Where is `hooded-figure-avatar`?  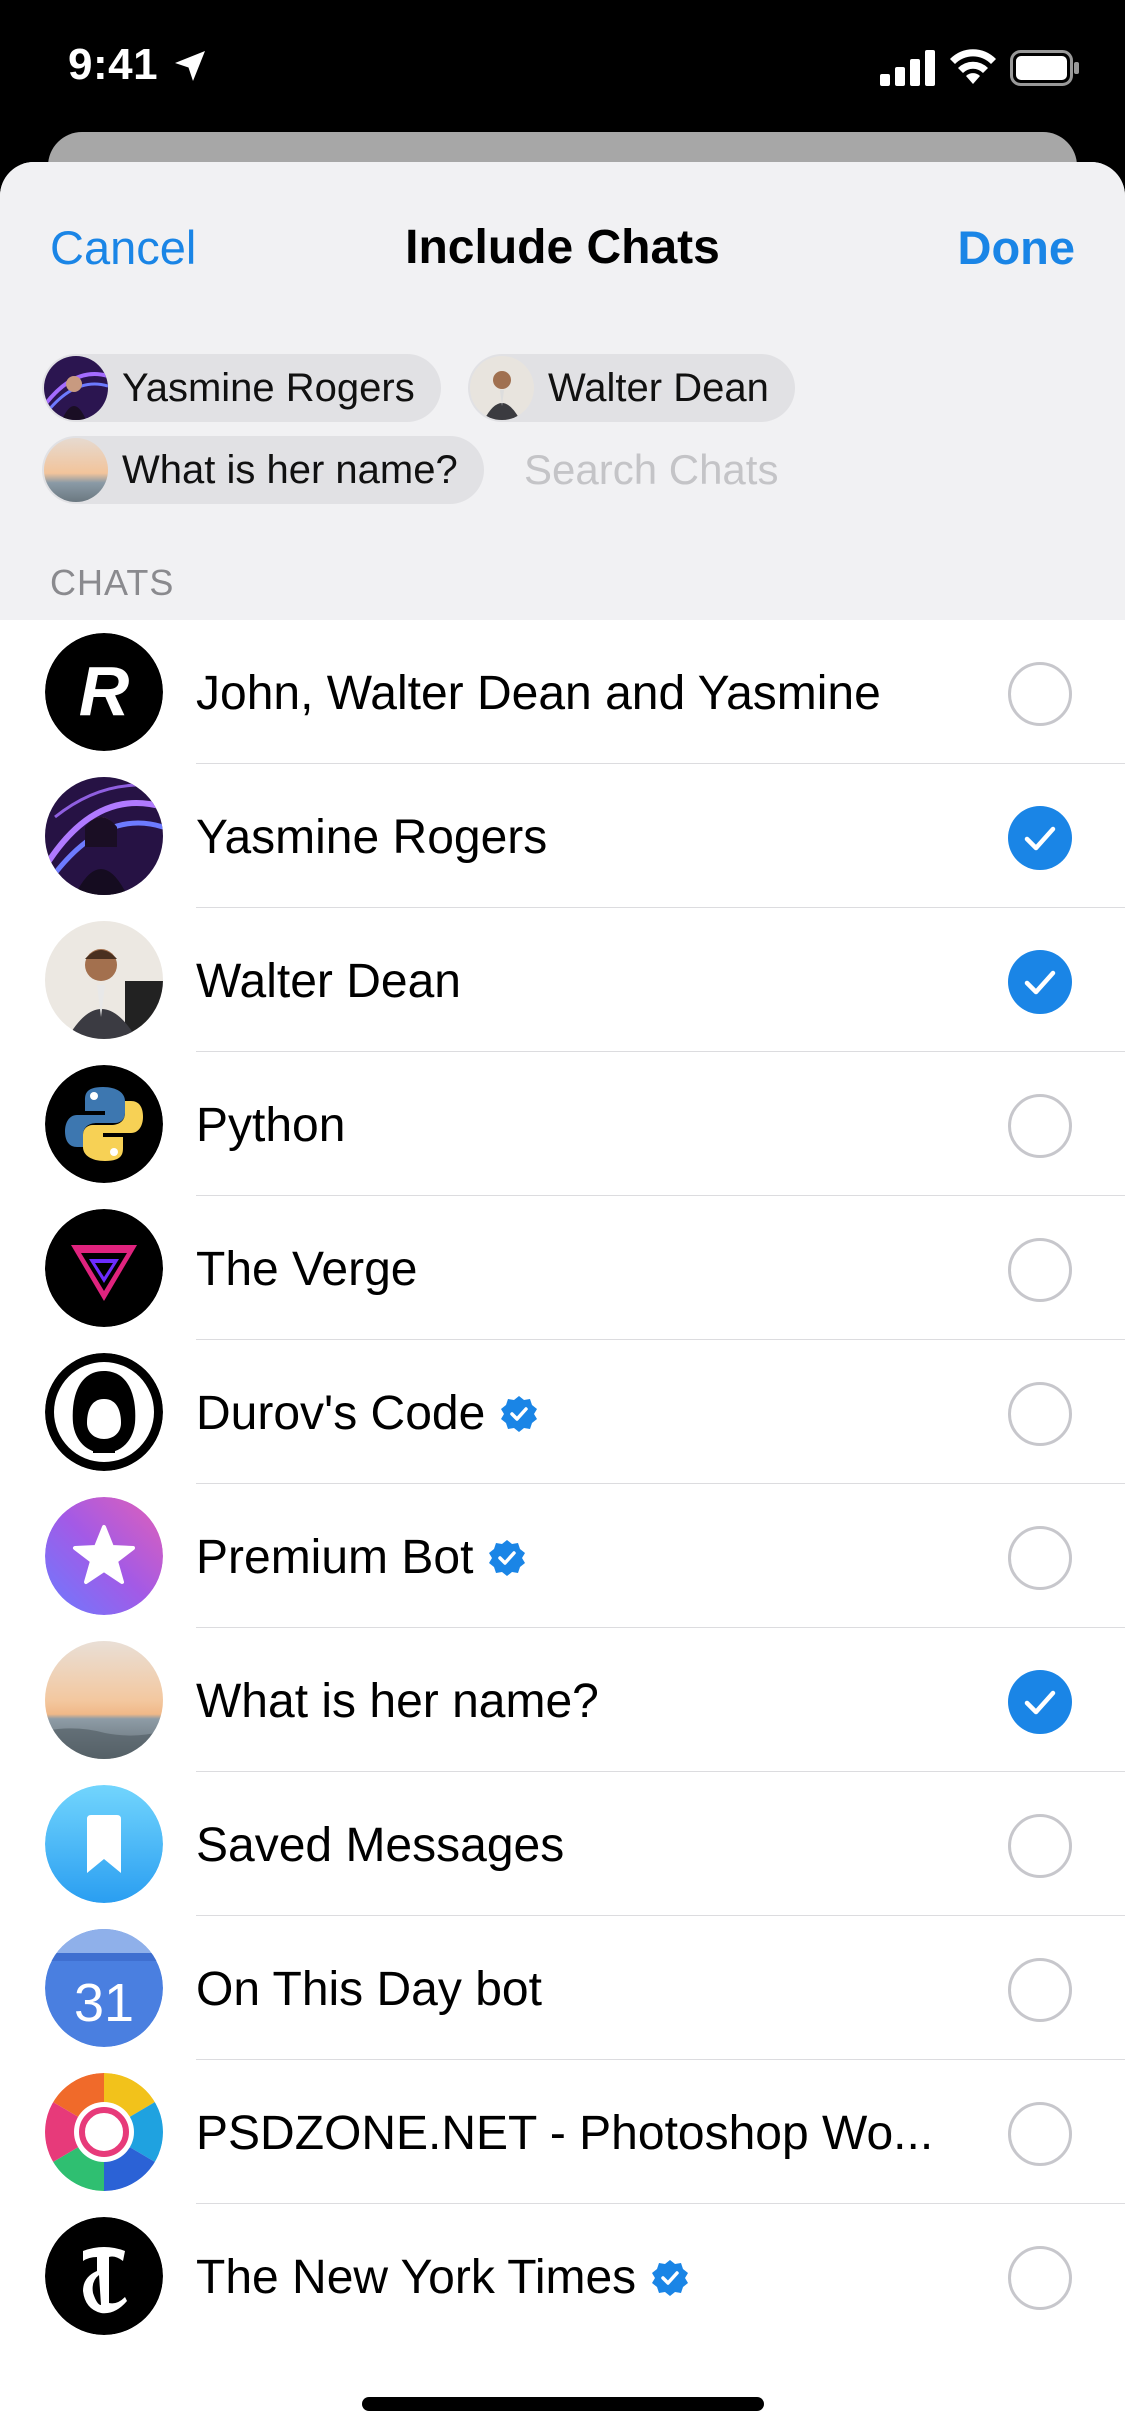 hooded-figure-avatar is located at coordinates (104, 1412).